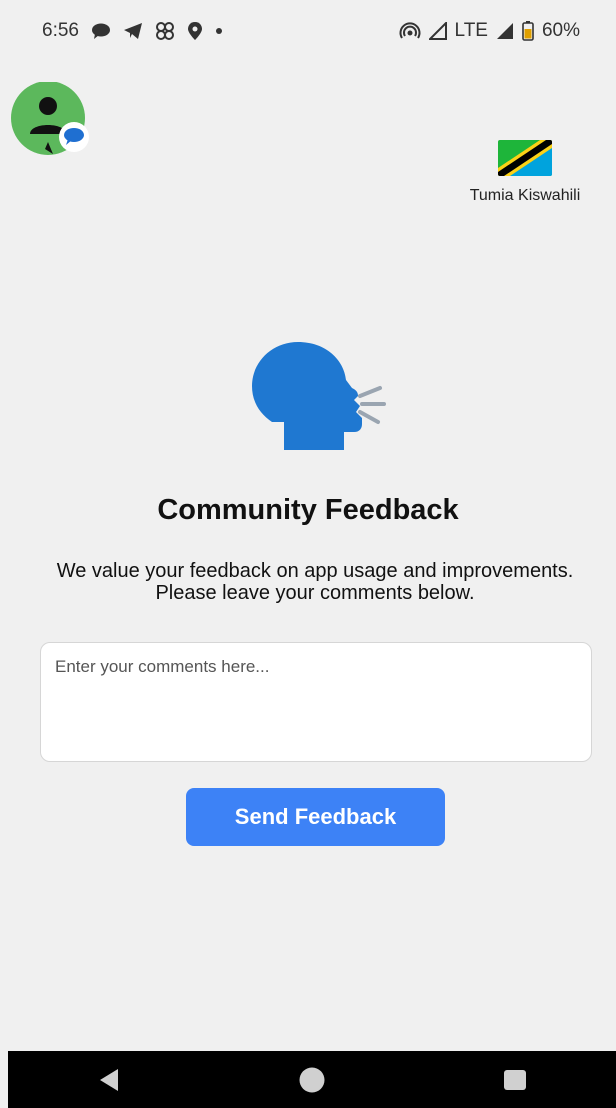 This screenshot has width=616, height=1108. I want to click on battery-level: 60%, so click(560, 30).